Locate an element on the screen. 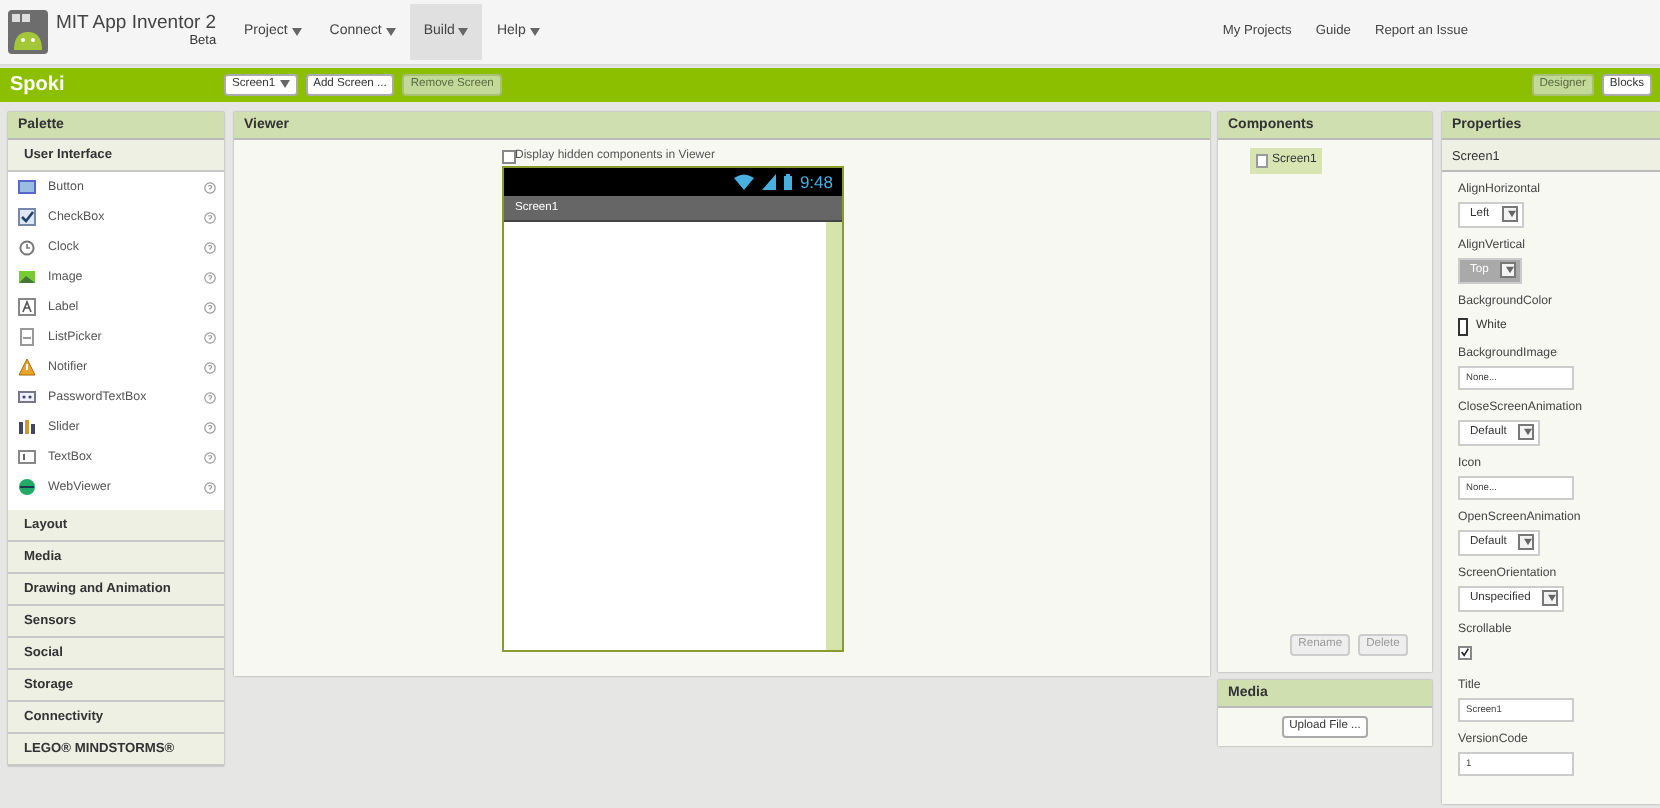  button-icon is located at coordinates (27, 187).